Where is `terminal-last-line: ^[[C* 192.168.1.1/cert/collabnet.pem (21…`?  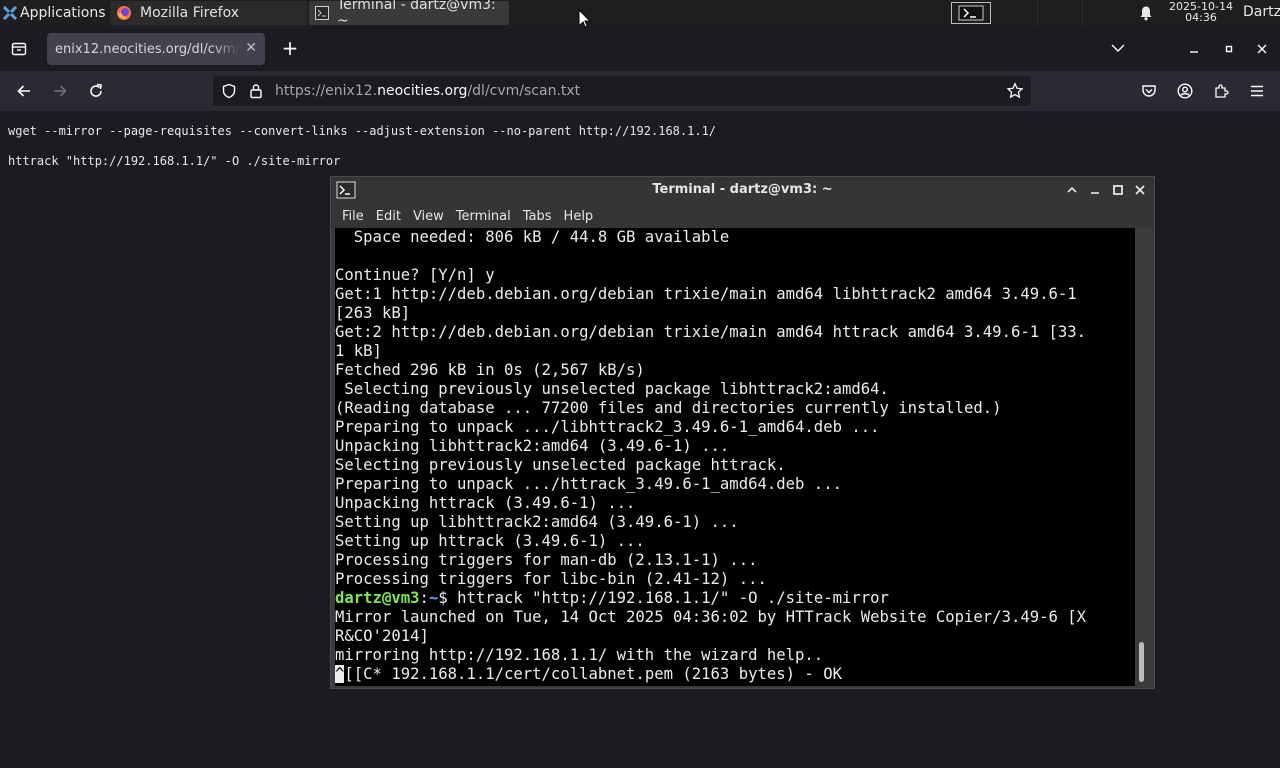
terminal-last-line: ^[[C* 192.168.1.1/cert/collabnet.pem (21… is located at coordinates (735, 674).